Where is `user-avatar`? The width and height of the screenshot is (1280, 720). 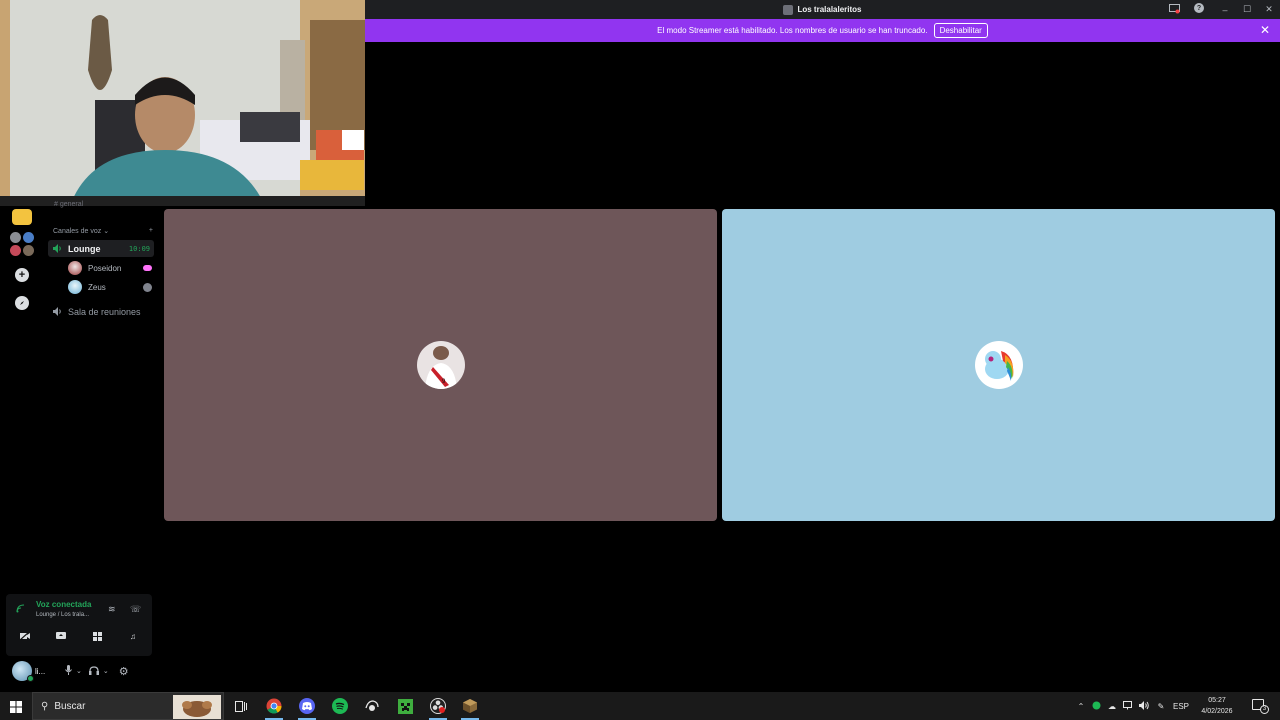 user-avatar is located at coordinates (23, 671).